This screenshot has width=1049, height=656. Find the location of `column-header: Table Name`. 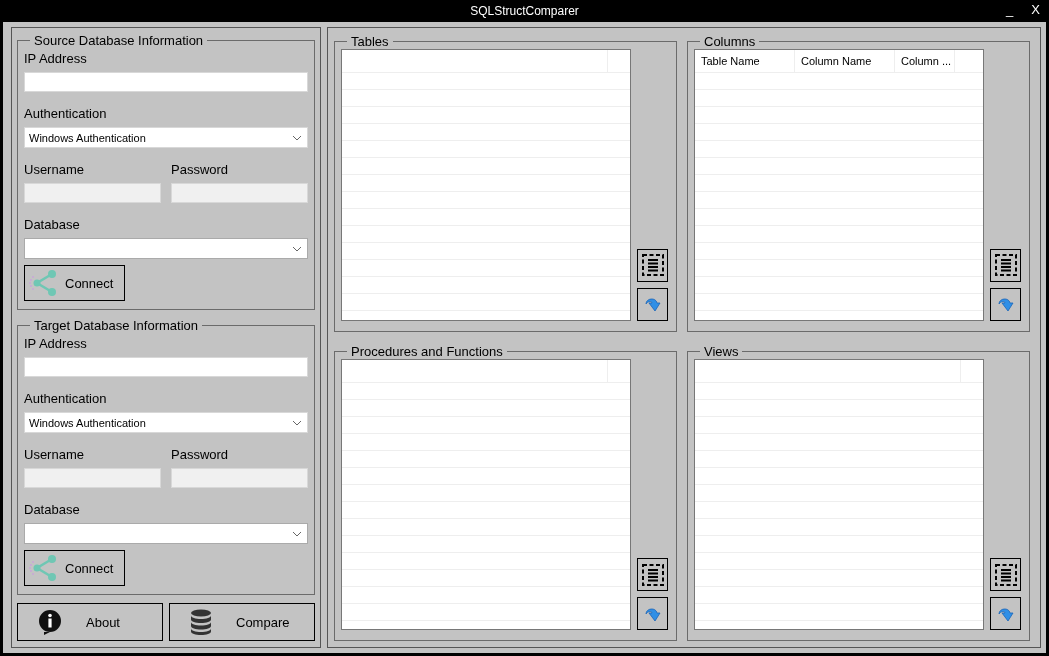

column-header: Table Name is located at coordinates (745, 61).